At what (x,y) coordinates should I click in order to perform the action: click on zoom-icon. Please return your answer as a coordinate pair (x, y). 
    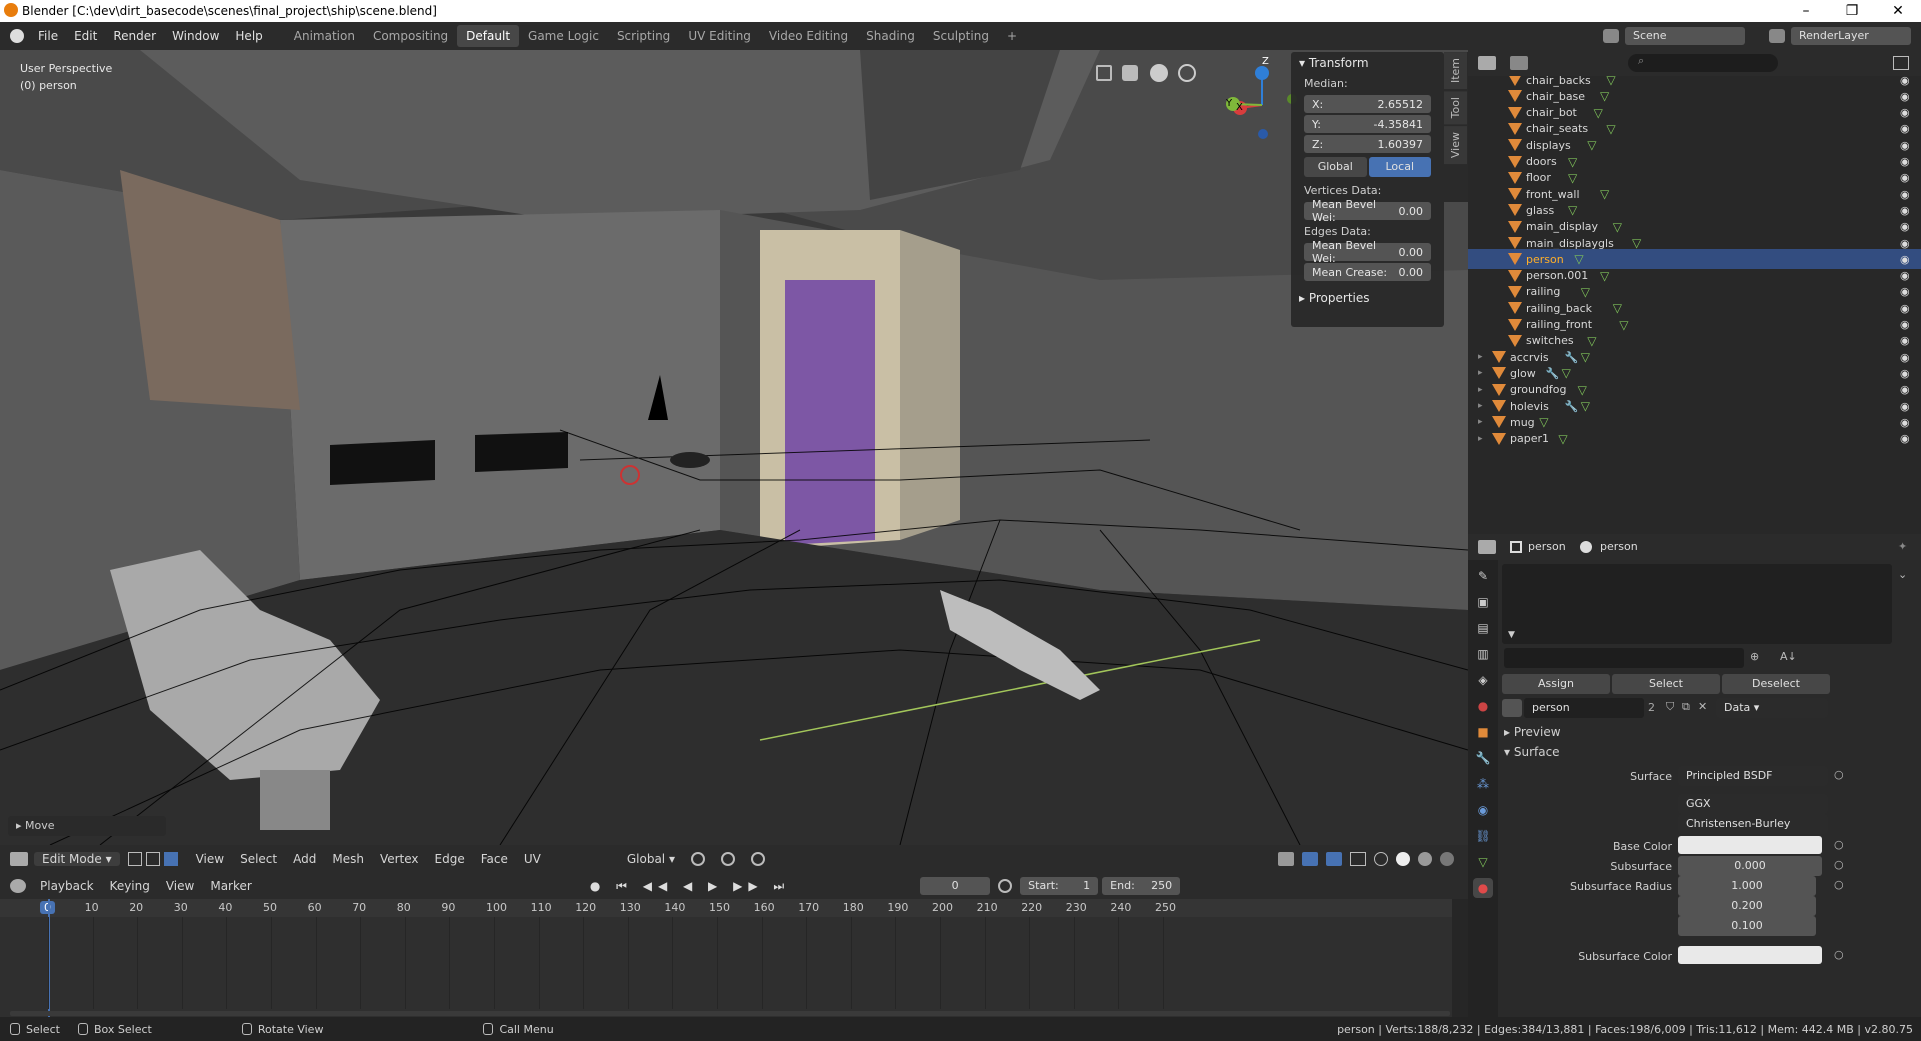
    Looking at the image, I should click on (1187, 73).